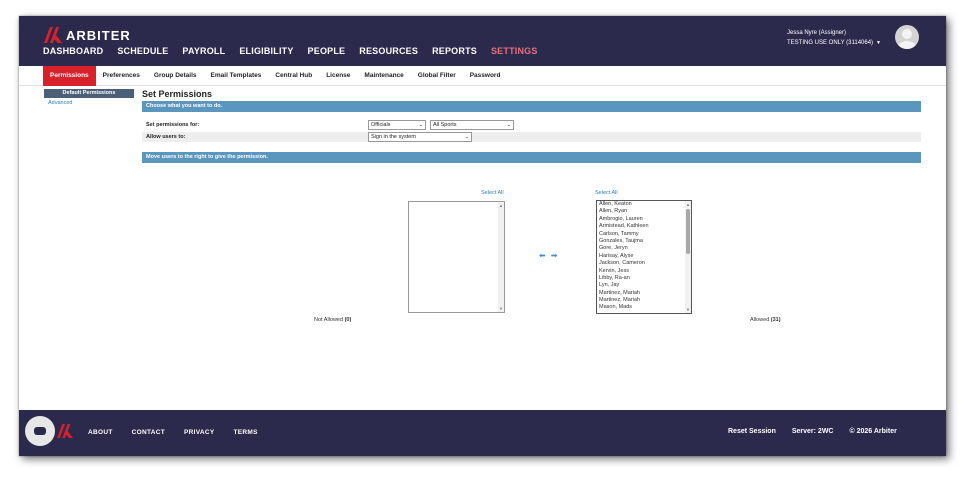  I want to click on chat-bubble-glyph, so click(40, 431).